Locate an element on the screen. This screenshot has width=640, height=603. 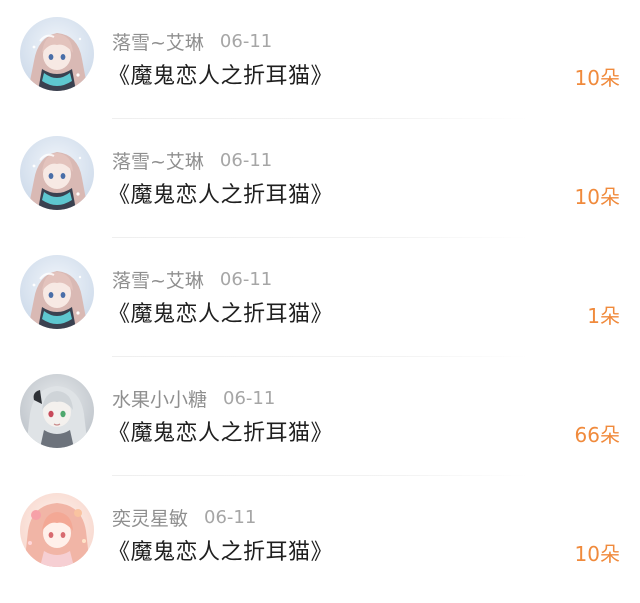
record-meta: 水果小小糖 06-11 is located at coordinates (193, 398).